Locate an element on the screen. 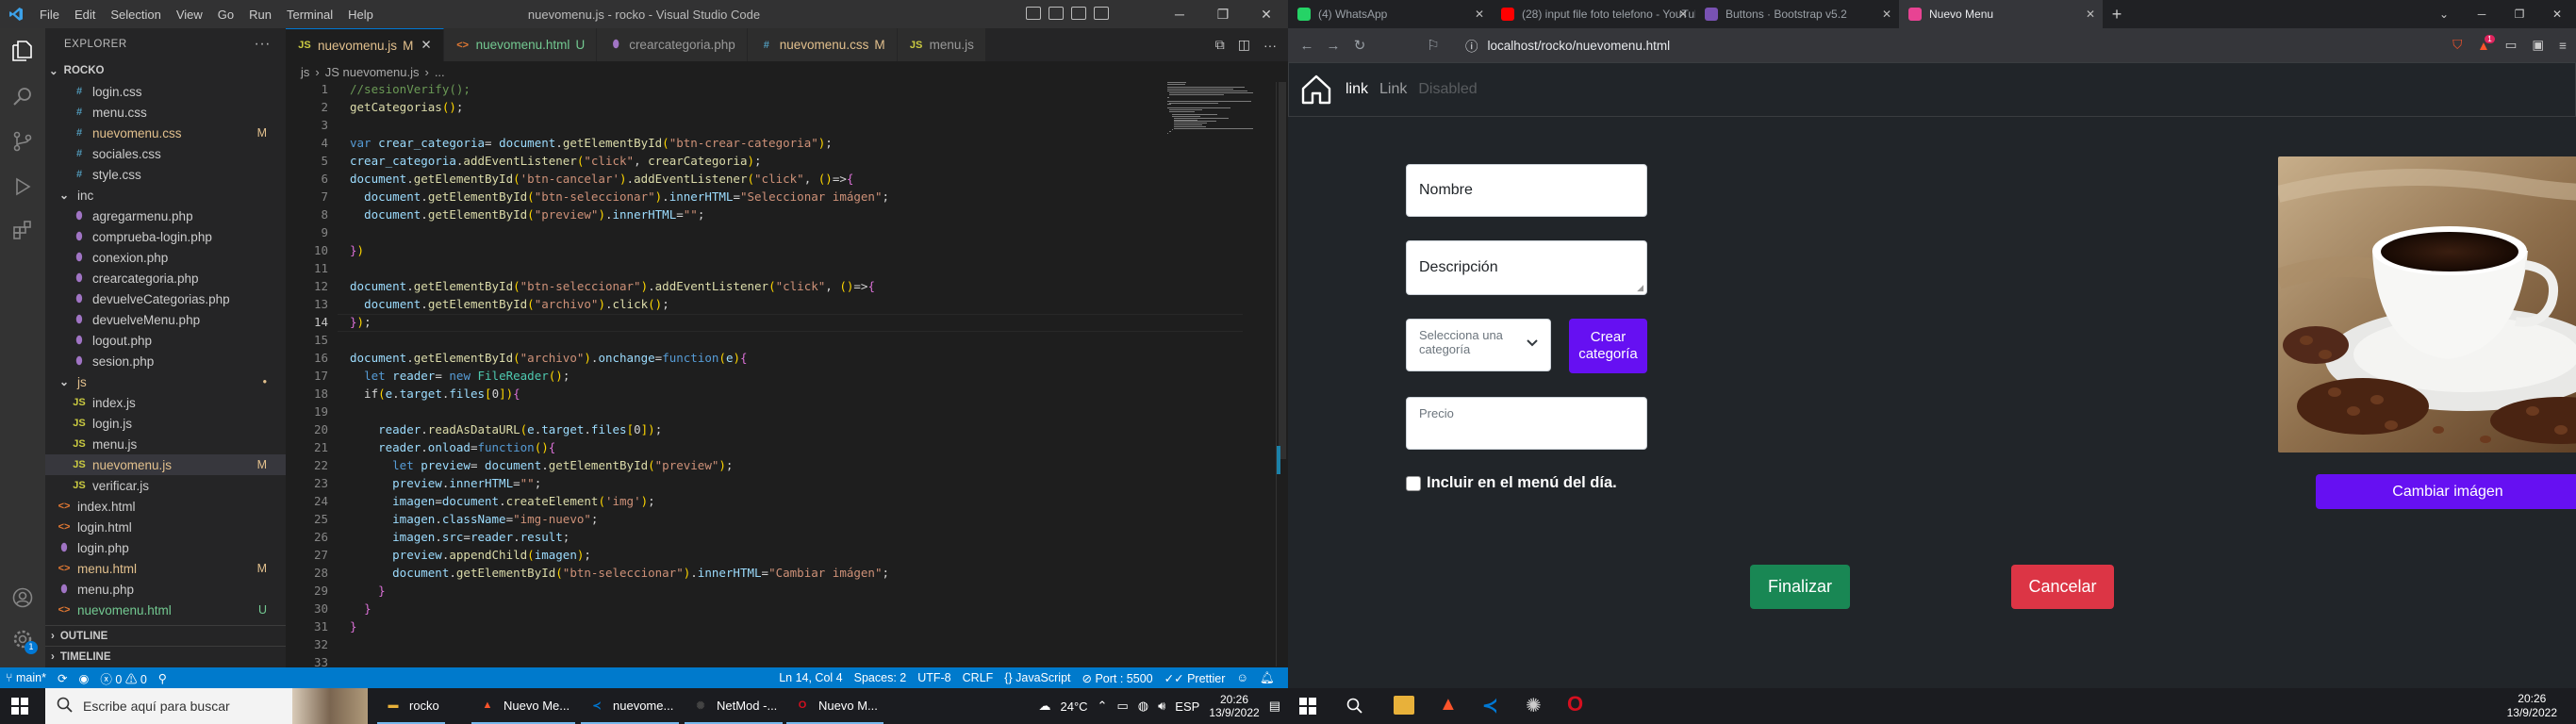 The height and width of the screenshot is (724, 2576). minimize-button: ─ is located at coordinates (1179, 14).